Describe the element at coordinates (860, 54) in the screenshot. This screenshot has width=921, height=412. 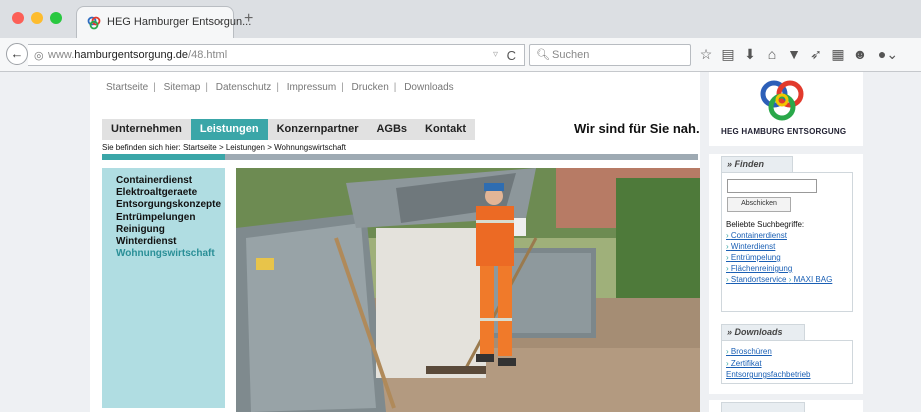
I see `chat-icon: ☻` at that location.